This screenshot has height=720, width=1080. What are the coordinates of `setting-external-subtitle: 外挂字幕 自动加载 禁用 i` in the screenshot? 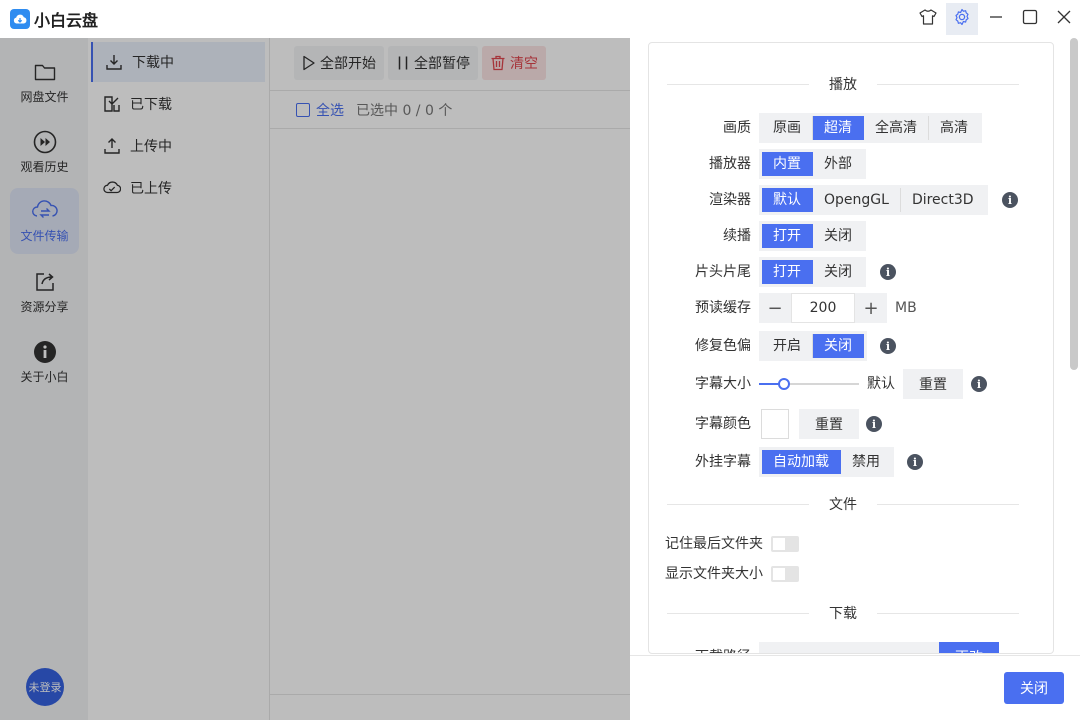 It's located at (851, 462).